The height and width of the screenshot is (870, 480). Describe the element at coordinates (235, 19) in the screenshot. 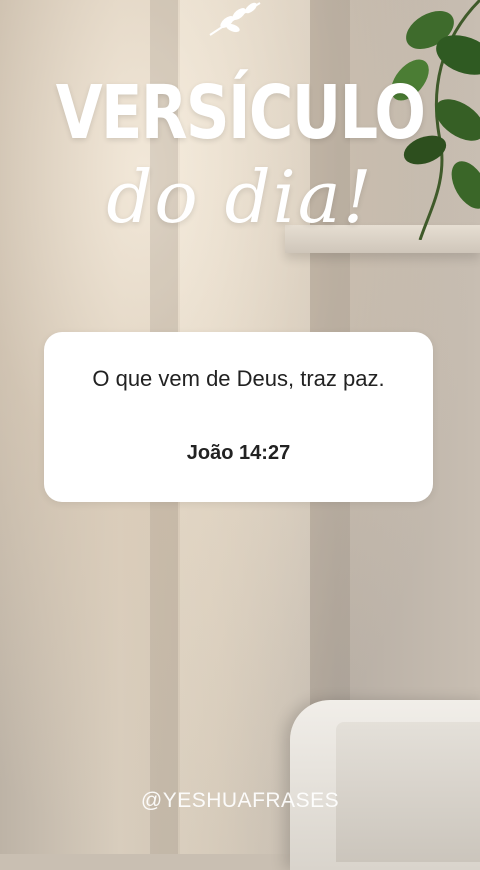

I see `leaf-sprig-icon` at that location.